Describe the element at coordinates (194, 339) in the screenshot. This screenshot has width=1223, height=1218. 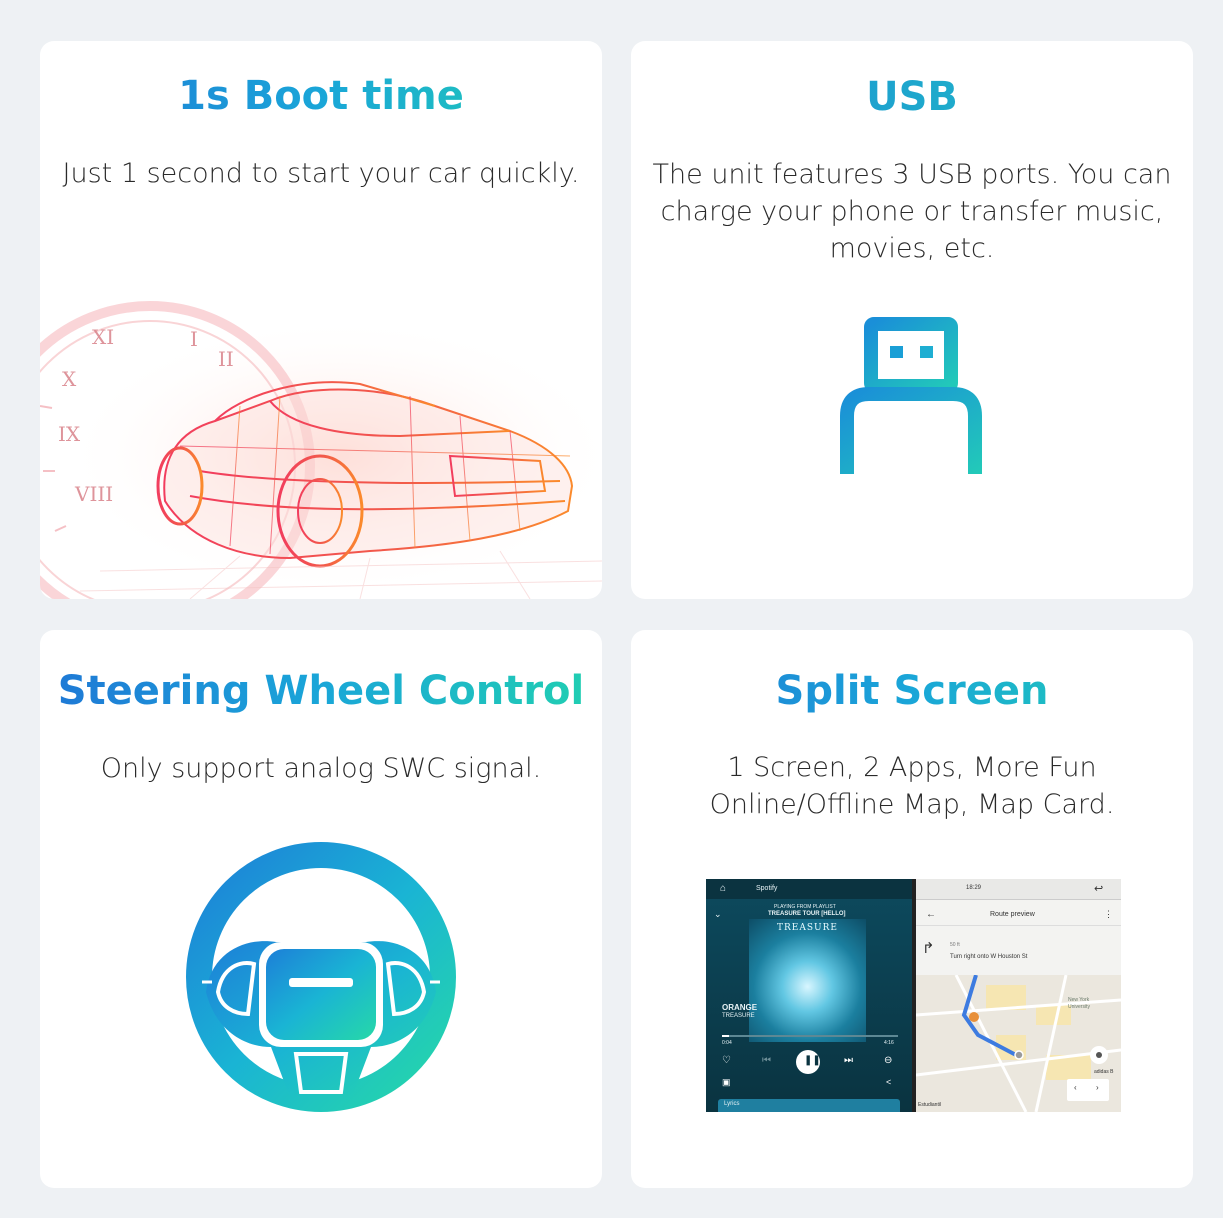
I see `svg-text: I` at that location.